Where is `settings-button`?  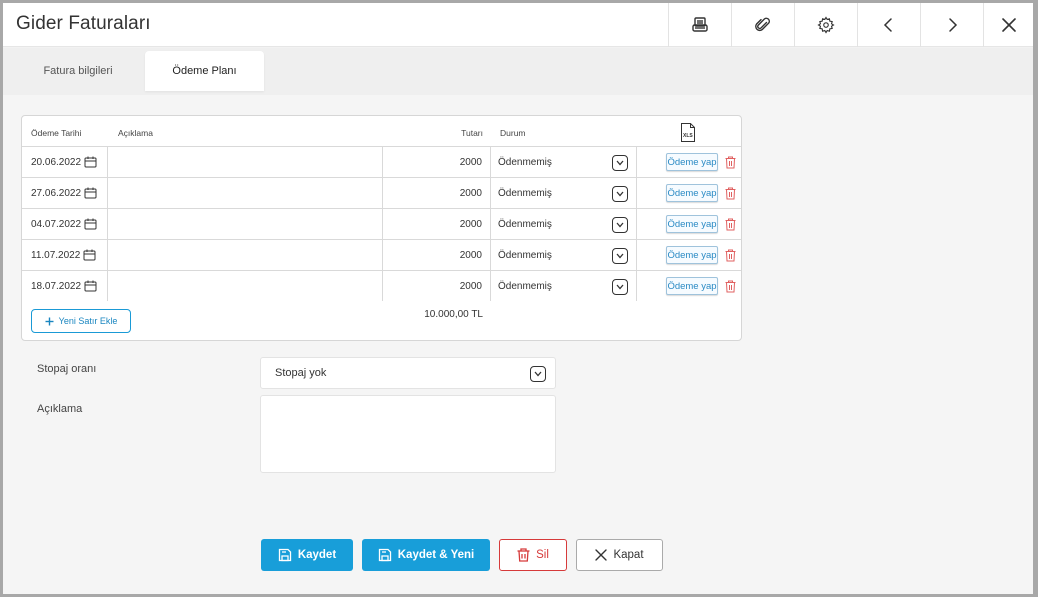
settings-button is located at coordinates (825, 25).